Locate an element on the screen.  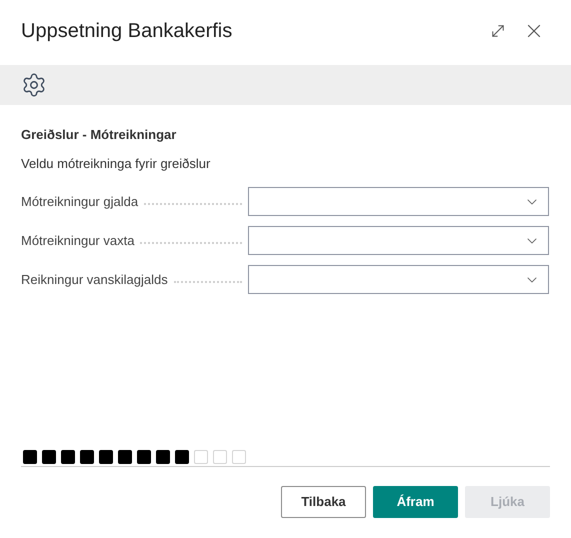
expand-icon is located at coordinates (498, 31).